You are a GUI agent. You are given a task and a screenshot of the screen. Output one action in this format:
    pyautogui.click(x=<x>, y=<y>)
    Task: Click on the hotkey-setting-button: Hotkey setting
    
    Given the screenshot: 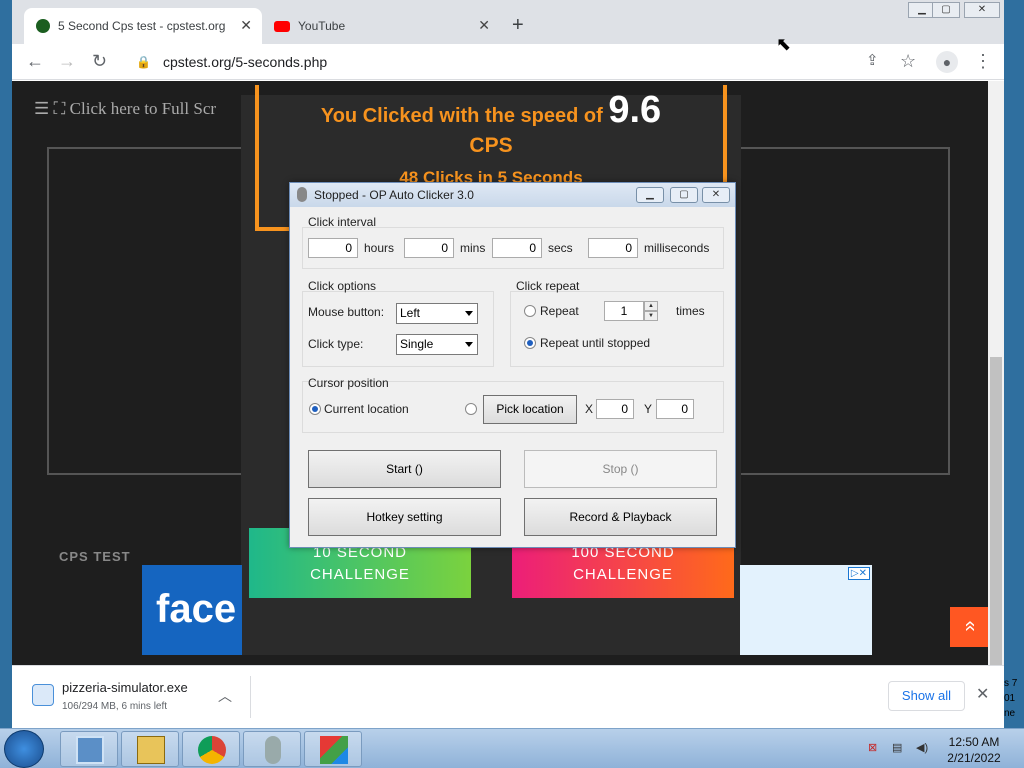 What is the action you would take?
    pyautogui.click(x=404, y=517)
    